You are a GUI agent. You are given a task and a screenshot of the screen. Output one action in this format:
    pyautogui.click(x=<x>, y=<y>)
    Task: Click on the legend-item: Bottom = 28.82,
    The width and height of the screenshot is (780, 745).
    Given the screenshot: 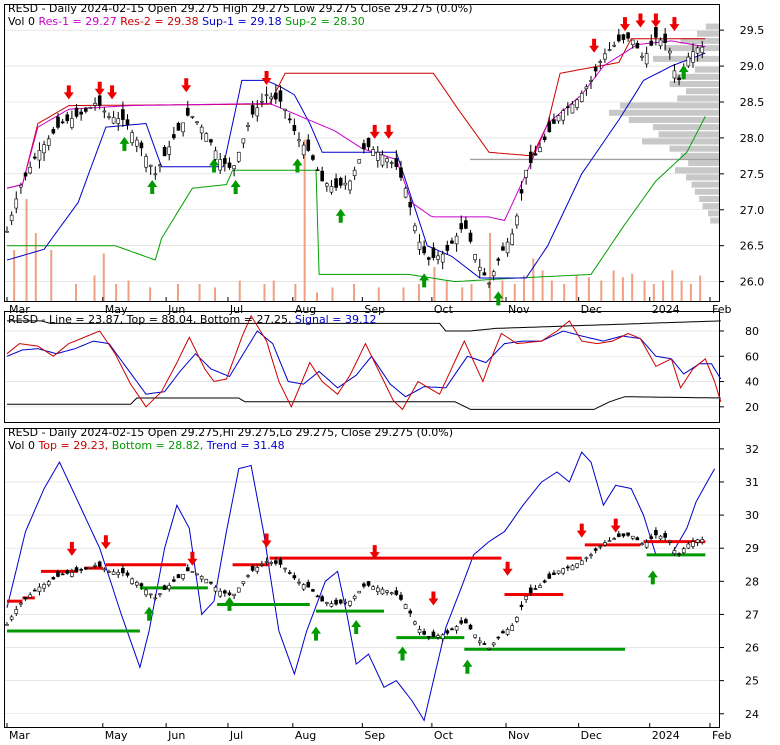 What is the action you would take?
    pyautogui.click(x=155, y=445)
    